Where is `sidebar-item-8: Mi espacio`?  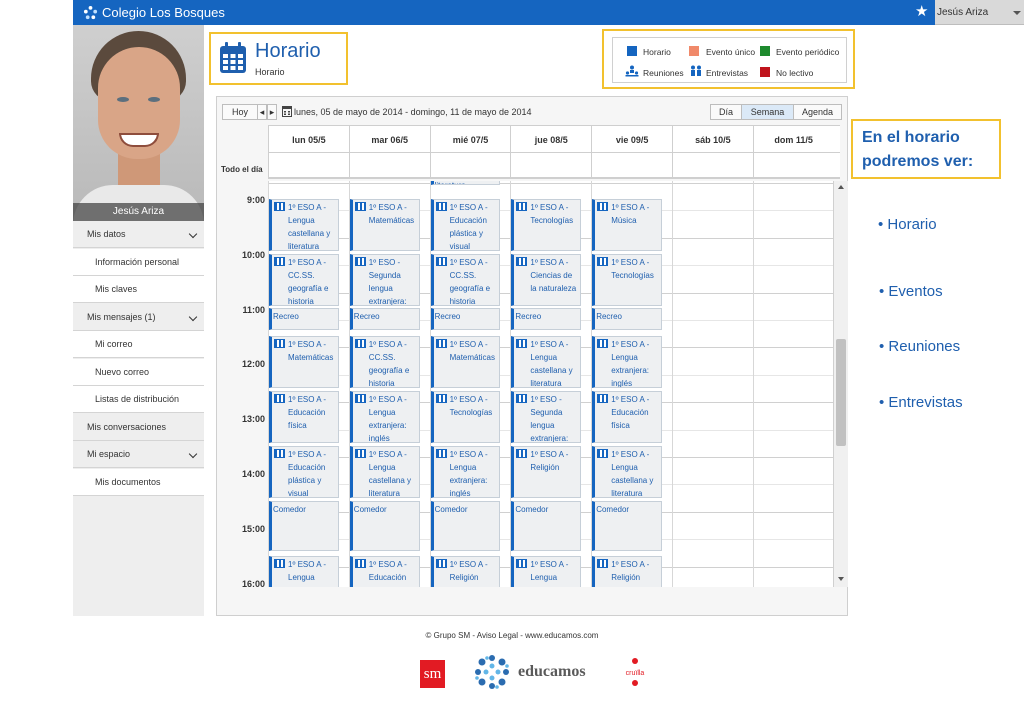
sidebar-item-8: Mi espacio is located at coordinates (138, 454).